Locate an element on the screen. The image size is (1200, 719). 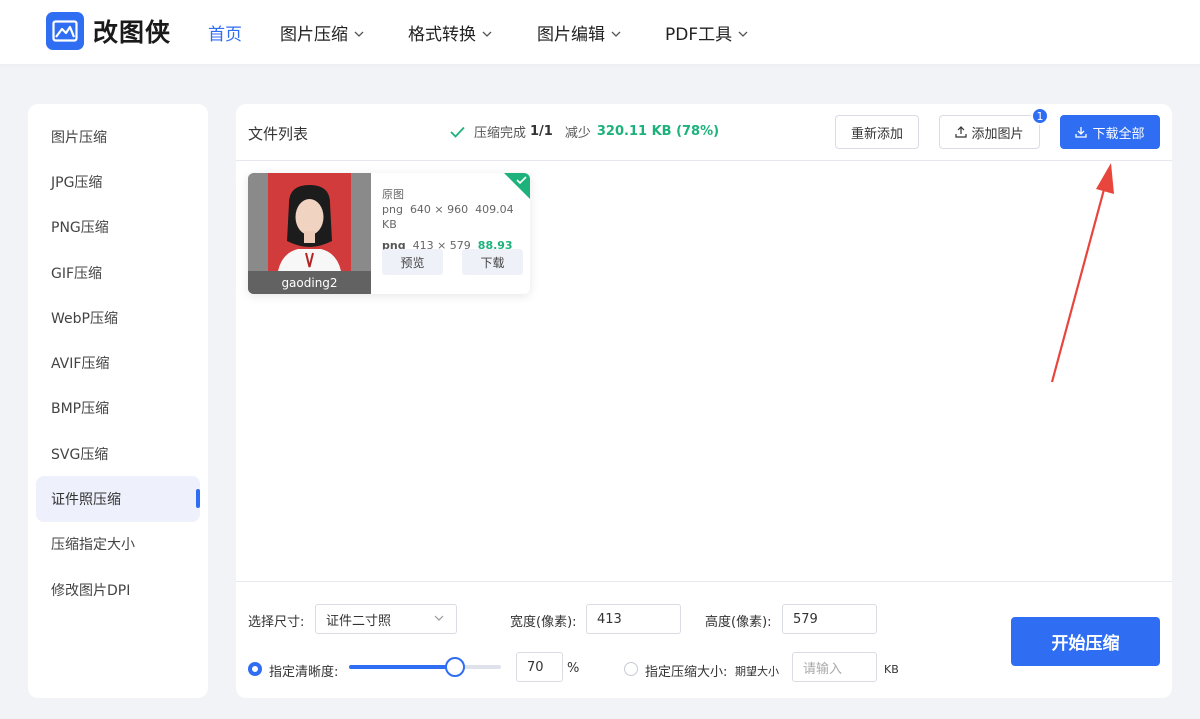
clarity-input: 70 is located at coordinates (539, 667).